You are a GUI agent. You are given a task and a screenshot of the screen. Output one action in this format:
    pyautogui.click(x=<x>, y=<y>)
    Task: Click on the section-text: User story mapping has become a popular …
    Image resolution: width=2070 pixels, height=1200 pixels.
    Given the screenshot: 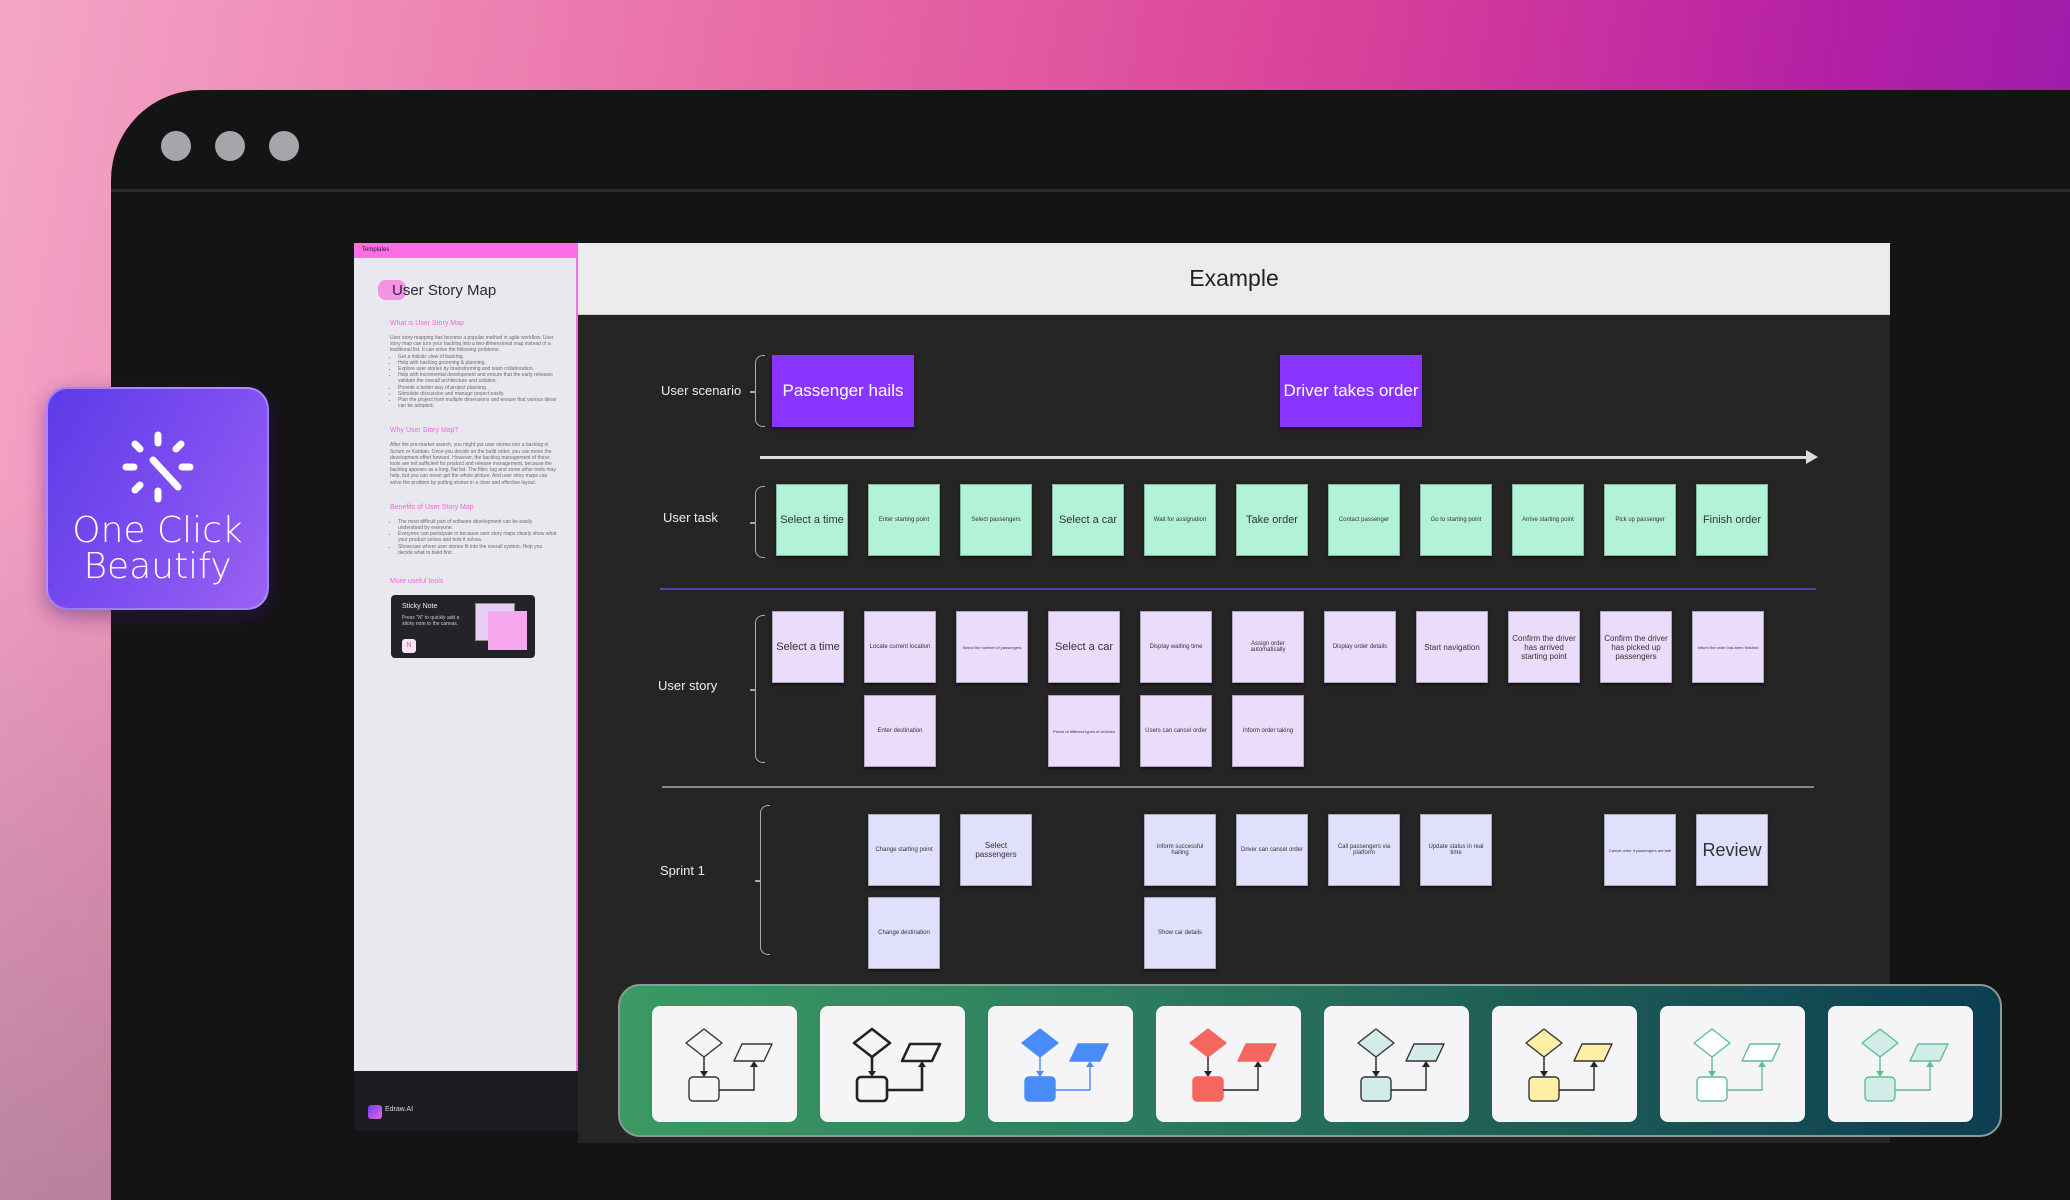 What is the action you would take?
    pyautogui.click(x=472, y=344)
    